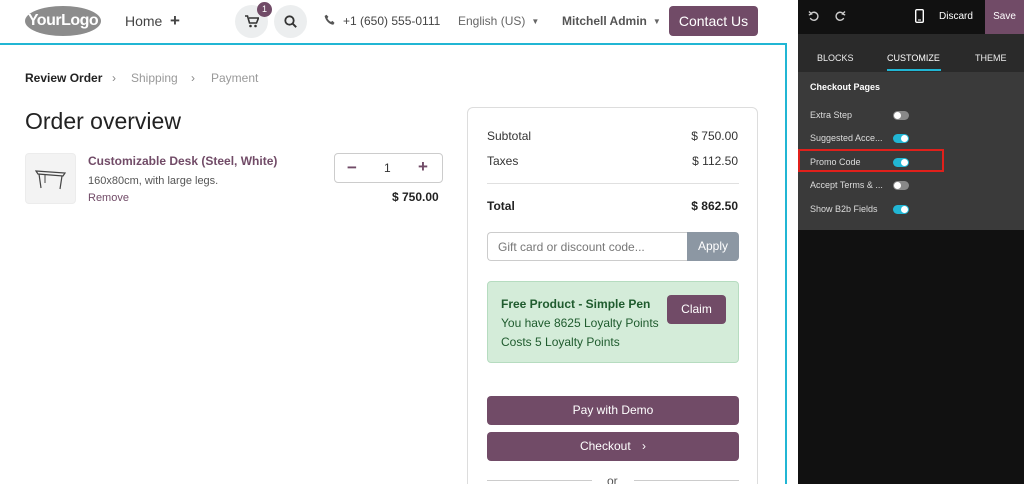  I want to click on checkout-label: Checkout, so click(605, 446).